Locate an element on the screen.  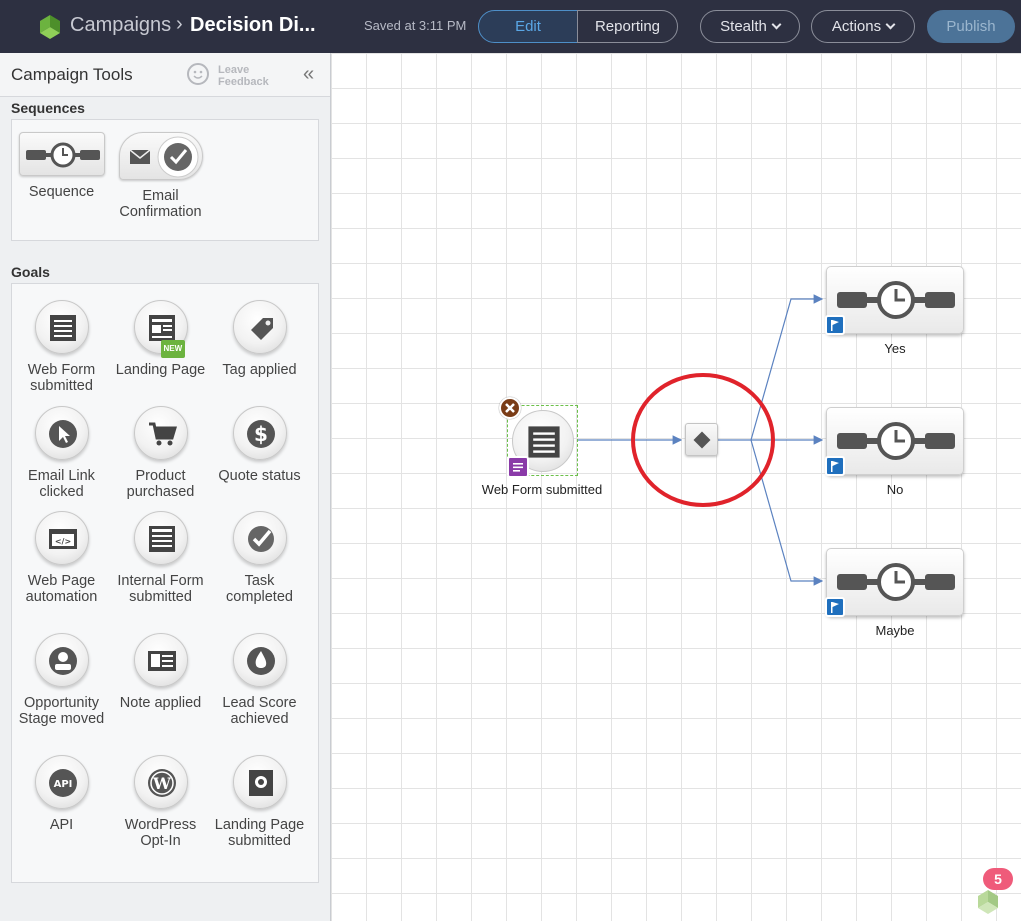
tool-product-purchased: Product purchased is located at coordinates (160, 453).